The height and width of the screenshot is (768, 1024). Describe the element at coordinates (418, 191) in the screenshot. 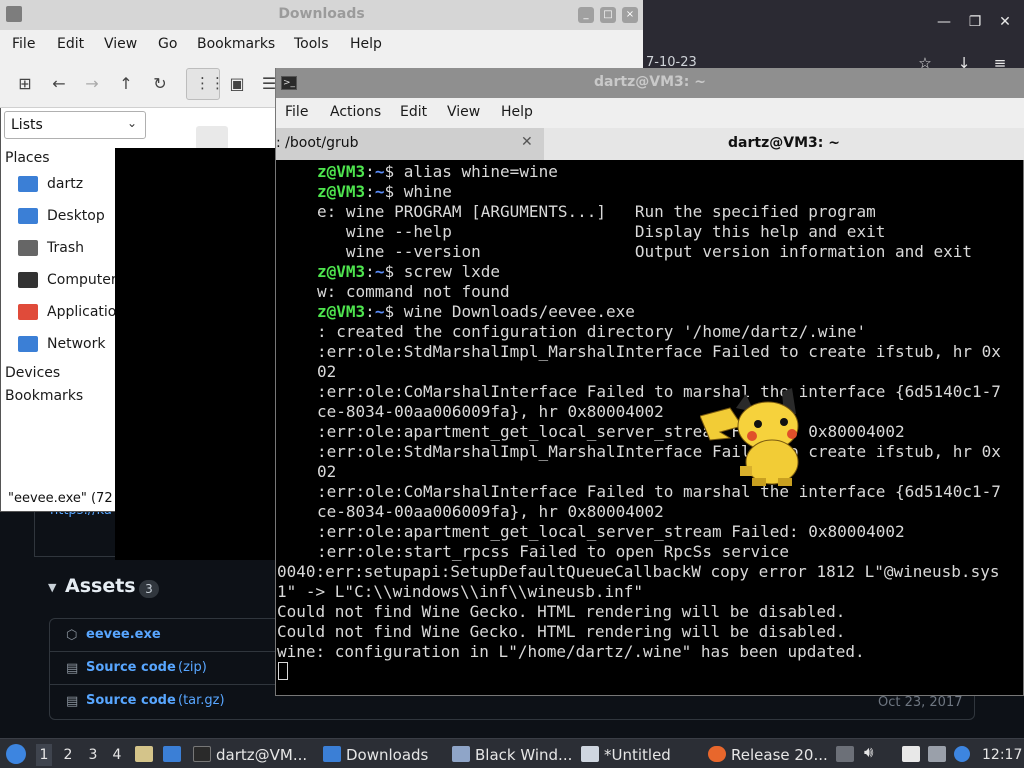

I see `command-text: $ whine` at that location.